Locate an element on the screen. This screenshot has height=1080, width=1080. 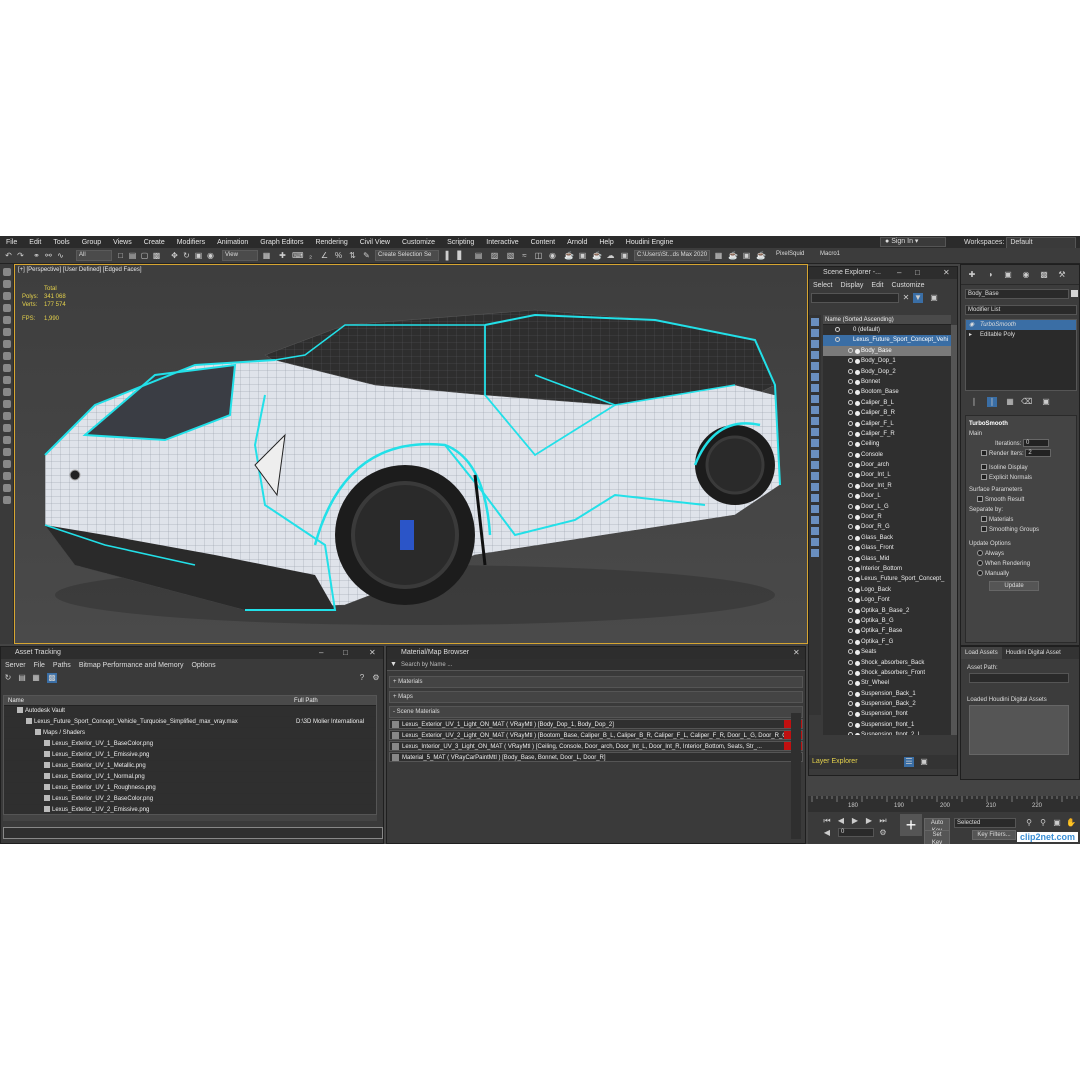
asset-row: Lexus_Exterior_UV_2_BaseColor.png is located at coordinates (190, 799).